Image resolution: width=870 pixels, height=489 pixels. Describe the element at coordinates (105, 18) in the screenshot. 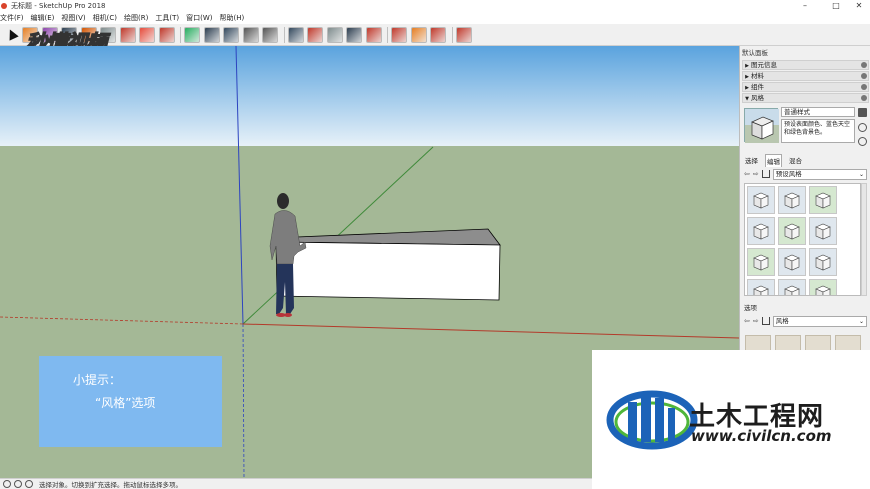

I see `menu-camera: 相机(C)` at that location.